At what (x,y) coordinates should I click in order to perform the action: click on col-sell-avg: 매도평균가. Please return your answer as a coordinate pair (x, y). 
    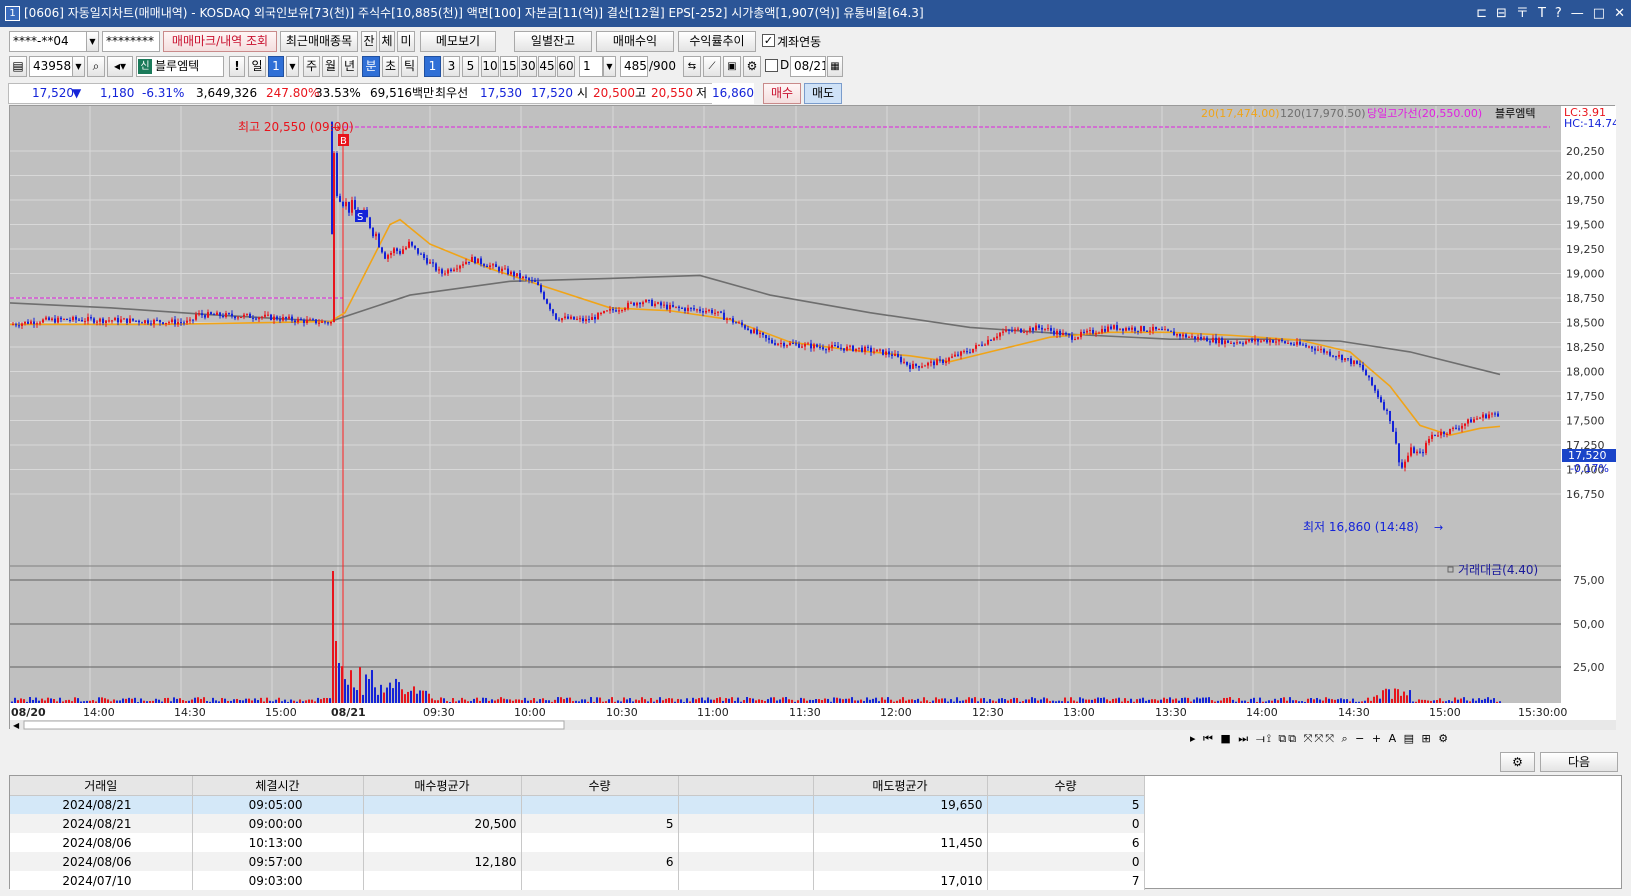
    Looking at the image, I should click on (900, 786).